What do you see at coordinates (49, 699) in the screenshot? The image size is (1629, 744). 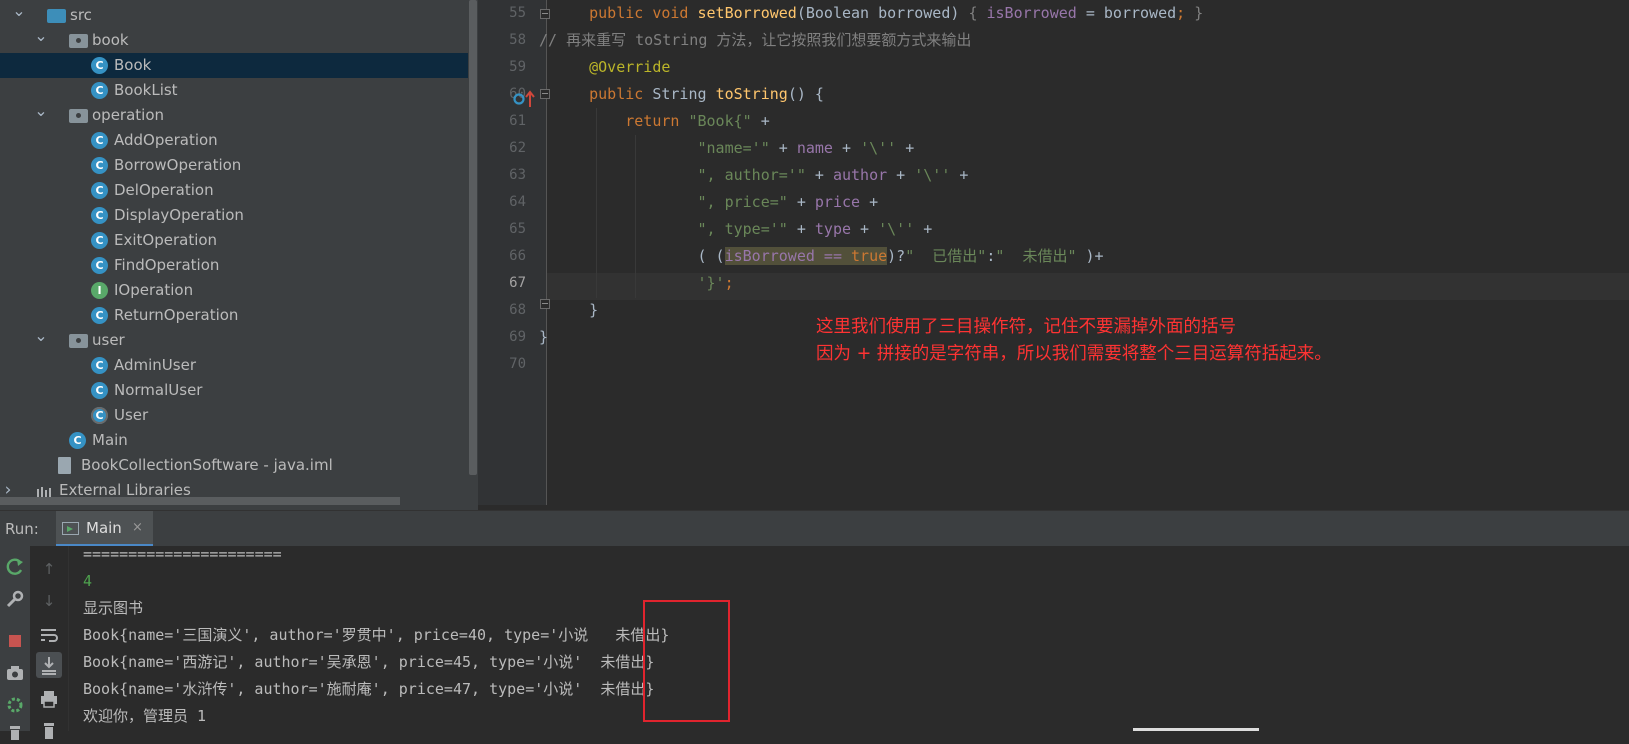 I see `print-icon` at bounding box center [49, 699].